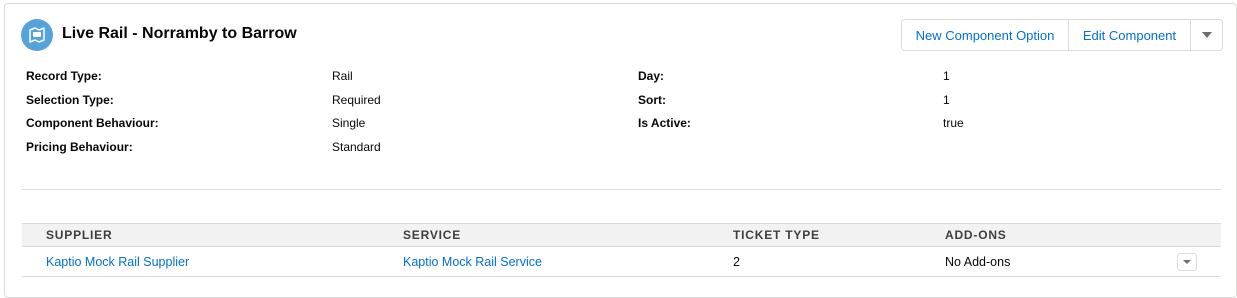  I want to click on pricing-behaviour-value: Standard, so click(356, 147).